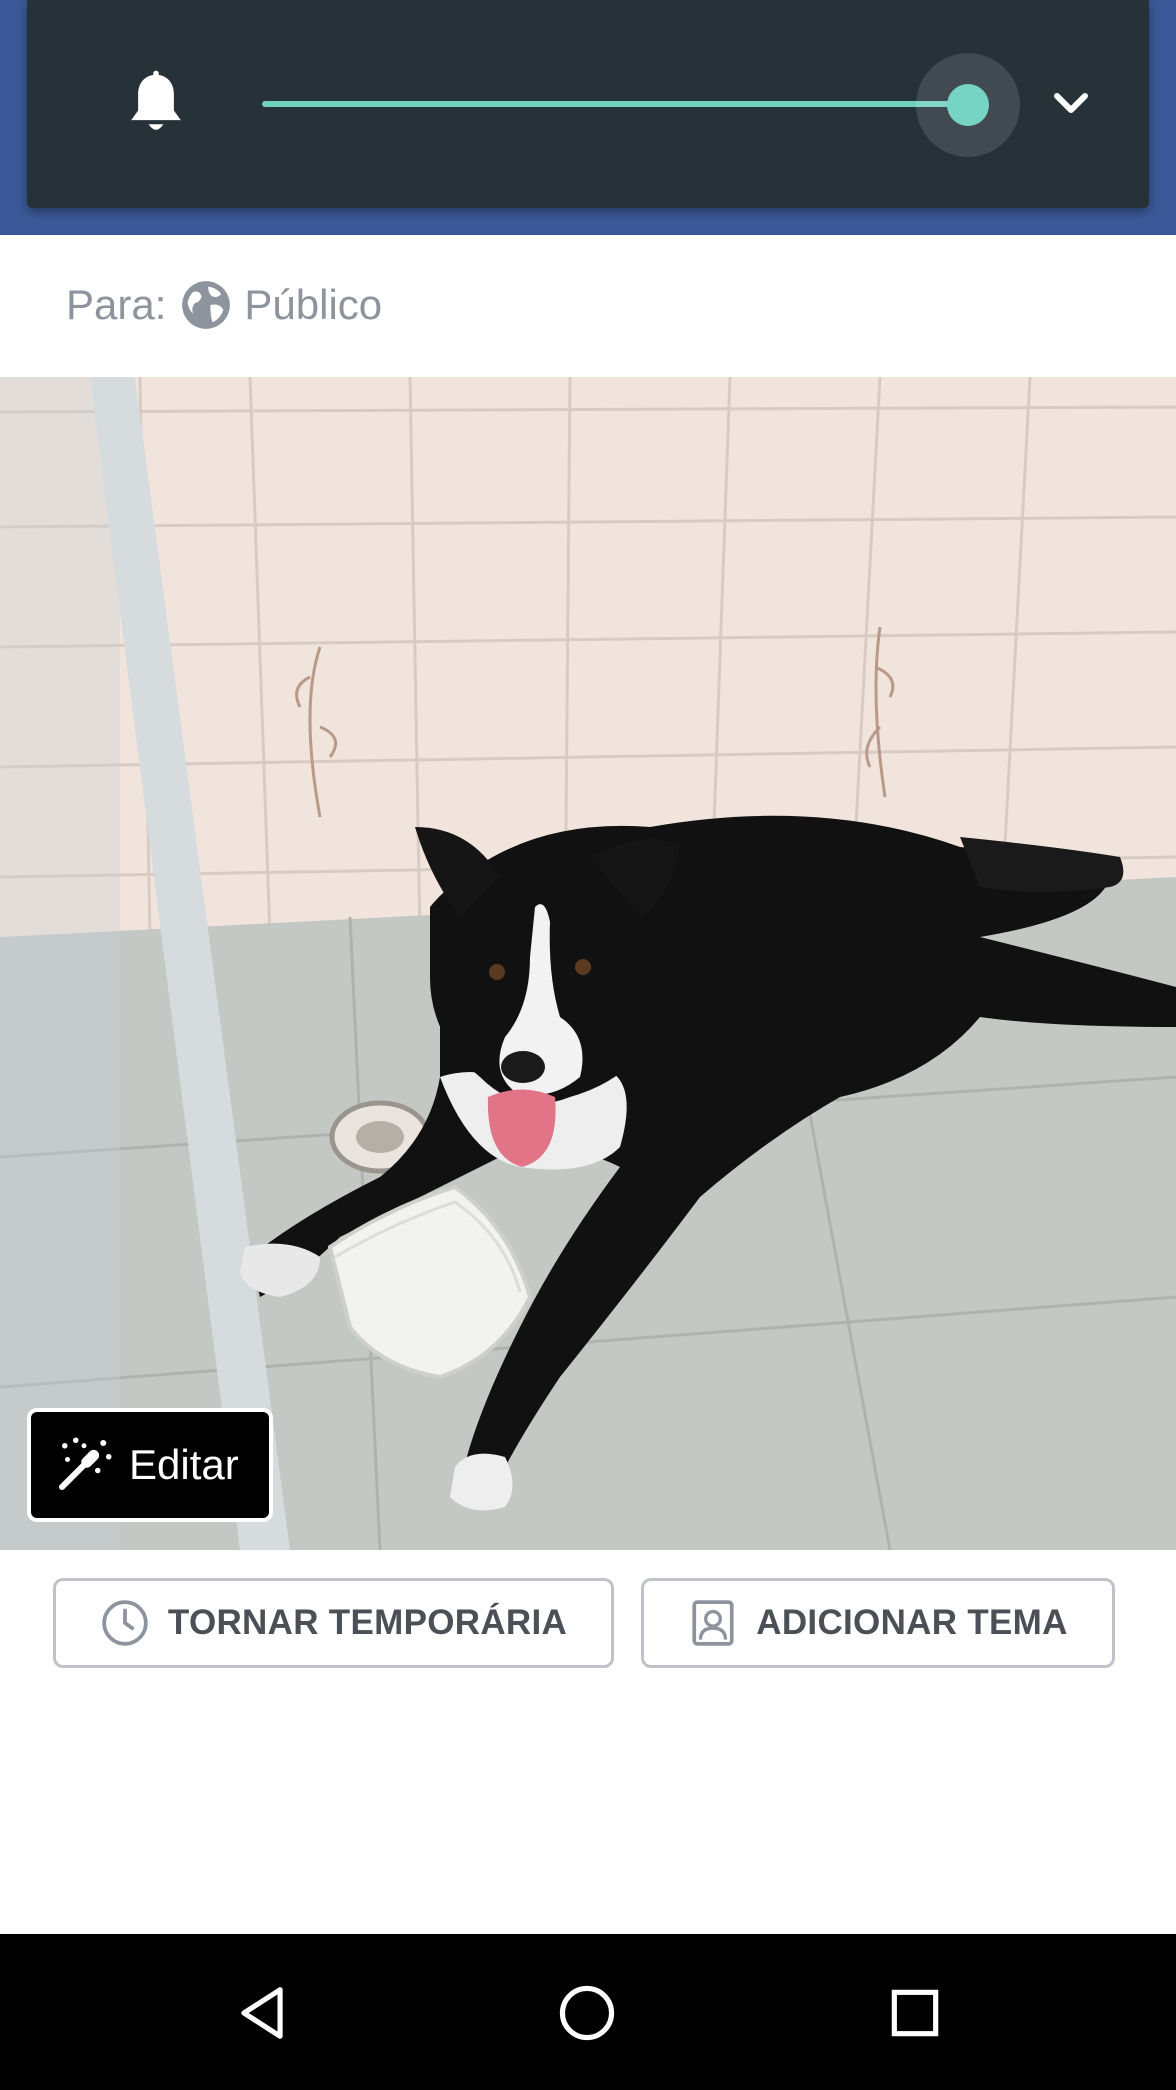 This screenshot has height=2090, width=1176. I want to click on volume-slider-track, so click(614, 104).